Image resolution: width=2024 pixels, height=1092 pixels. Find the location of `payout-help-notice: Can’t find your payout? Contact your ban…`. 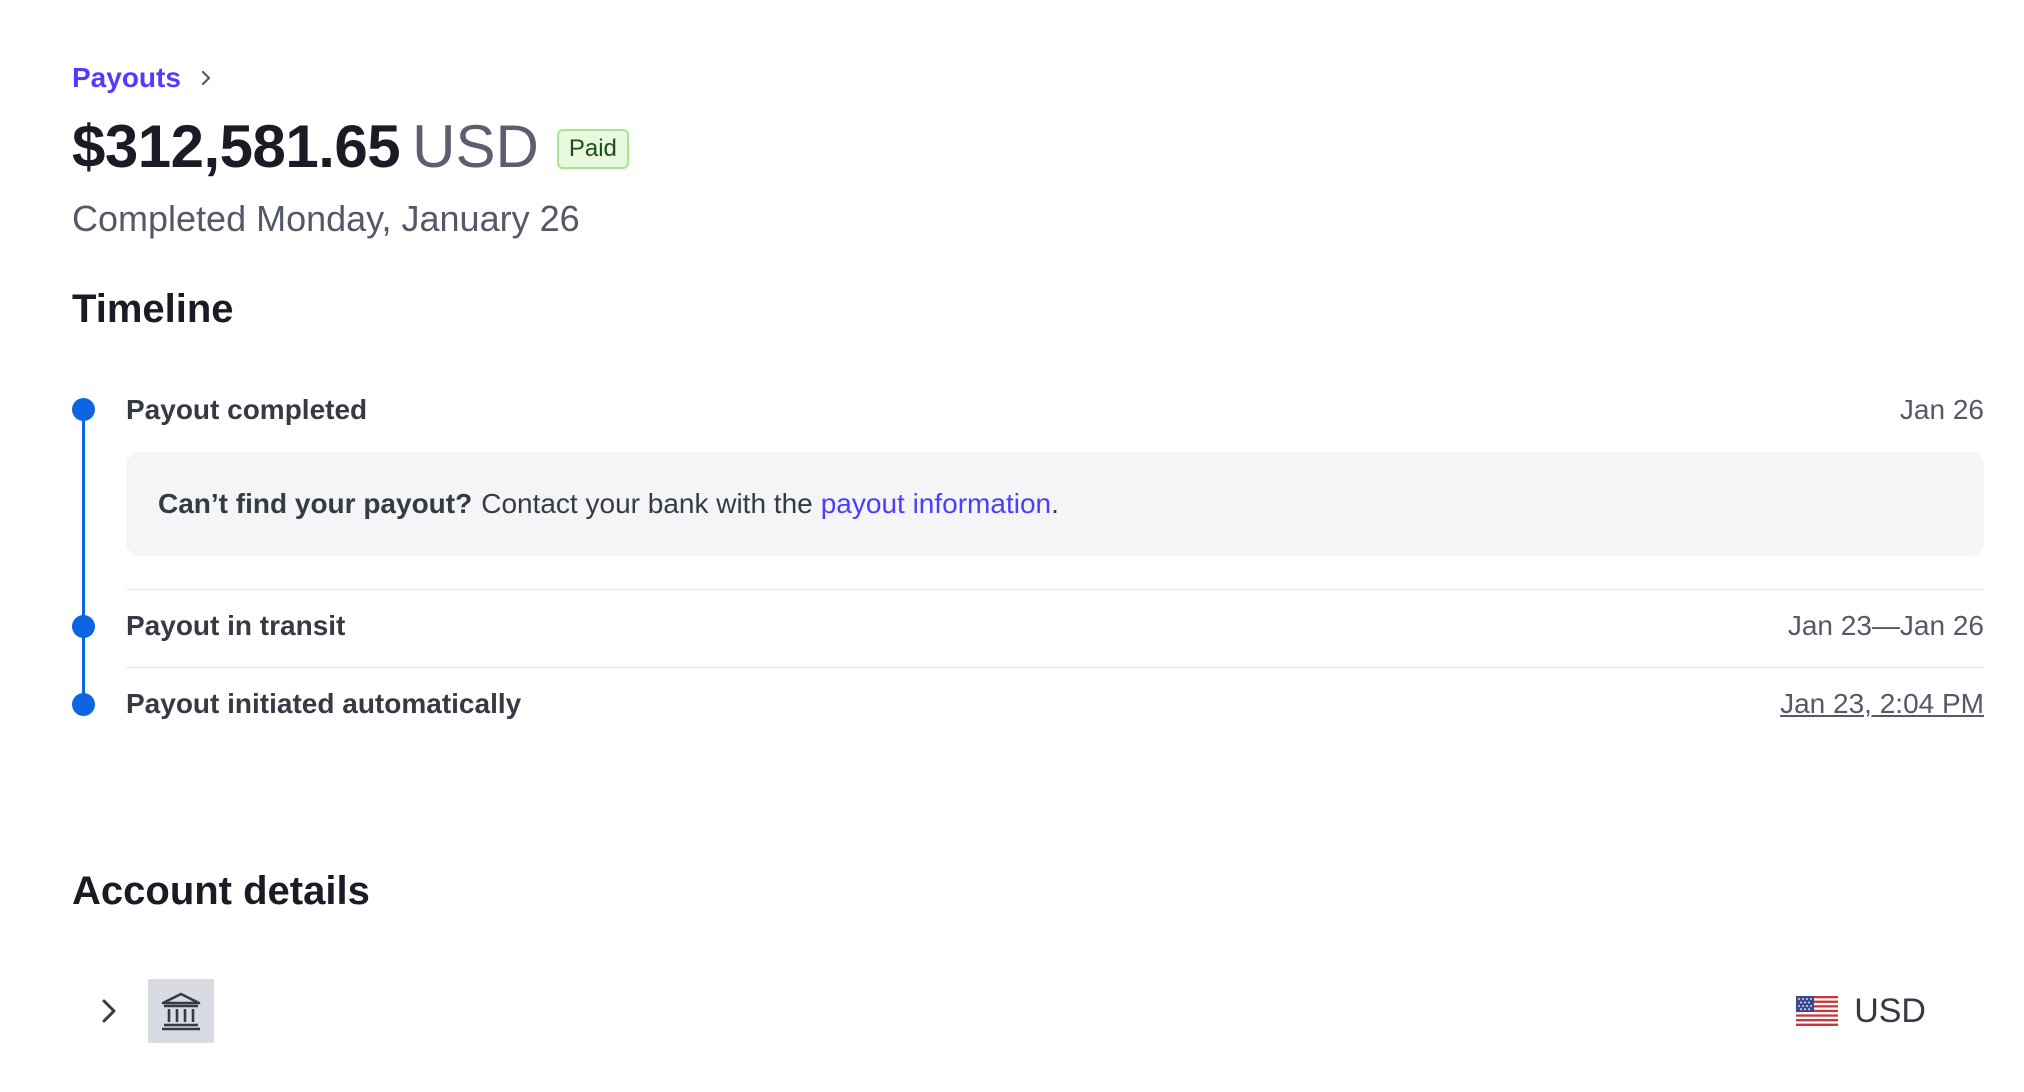

payout-help-notice: Can’t find your payout? Contact your ban… is located at coordinates (1055, 504).